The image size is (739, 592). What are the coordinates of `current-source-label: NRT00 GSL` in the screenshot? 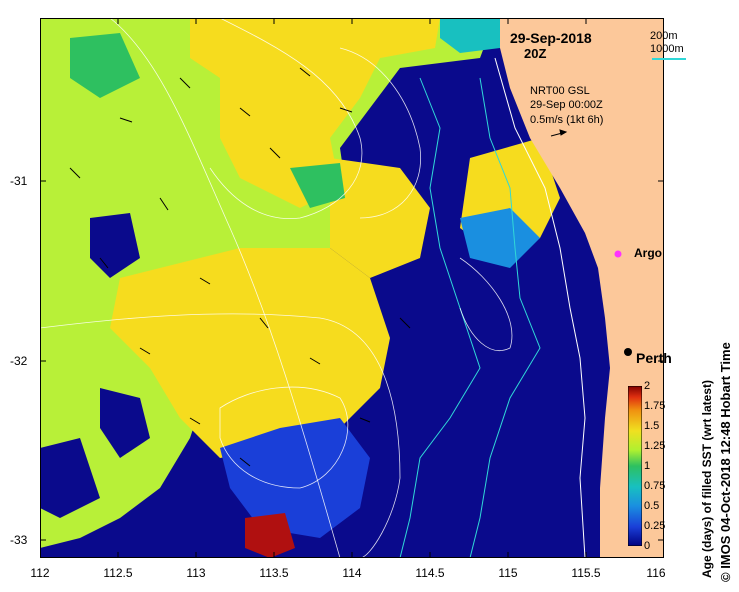 It's located at (560, 91).